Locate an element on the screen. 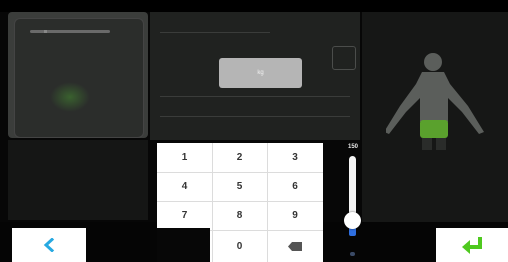 The height and width of the screenshot is (262, 508). background-card is located at coordinates (79, 78).